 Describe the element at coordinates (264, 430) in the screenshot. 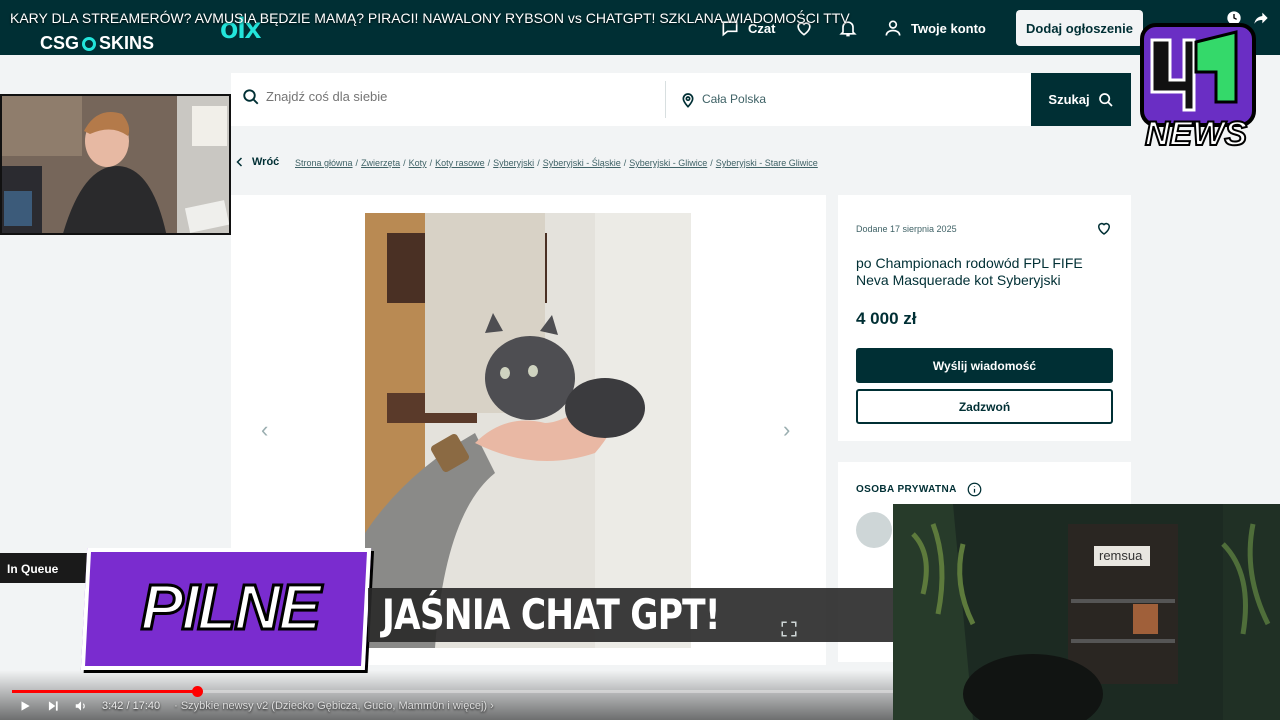

I see `prev-photo-icon: ‹` at that location.